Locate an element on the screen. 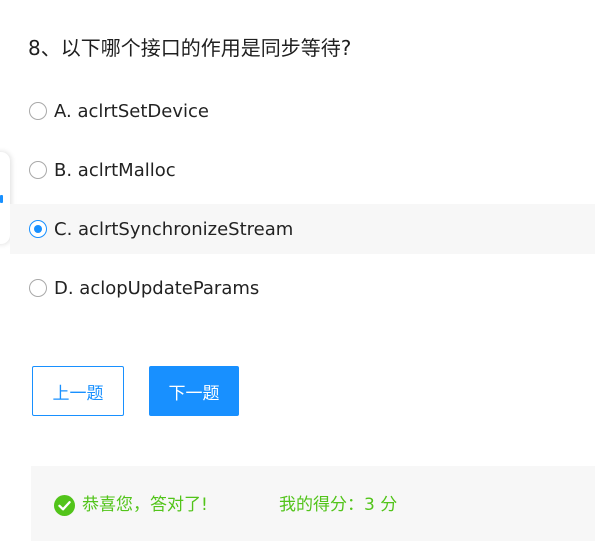 This screenshot has height=559, width=595. side-drawer-tab is located at coordinates (5, 198).